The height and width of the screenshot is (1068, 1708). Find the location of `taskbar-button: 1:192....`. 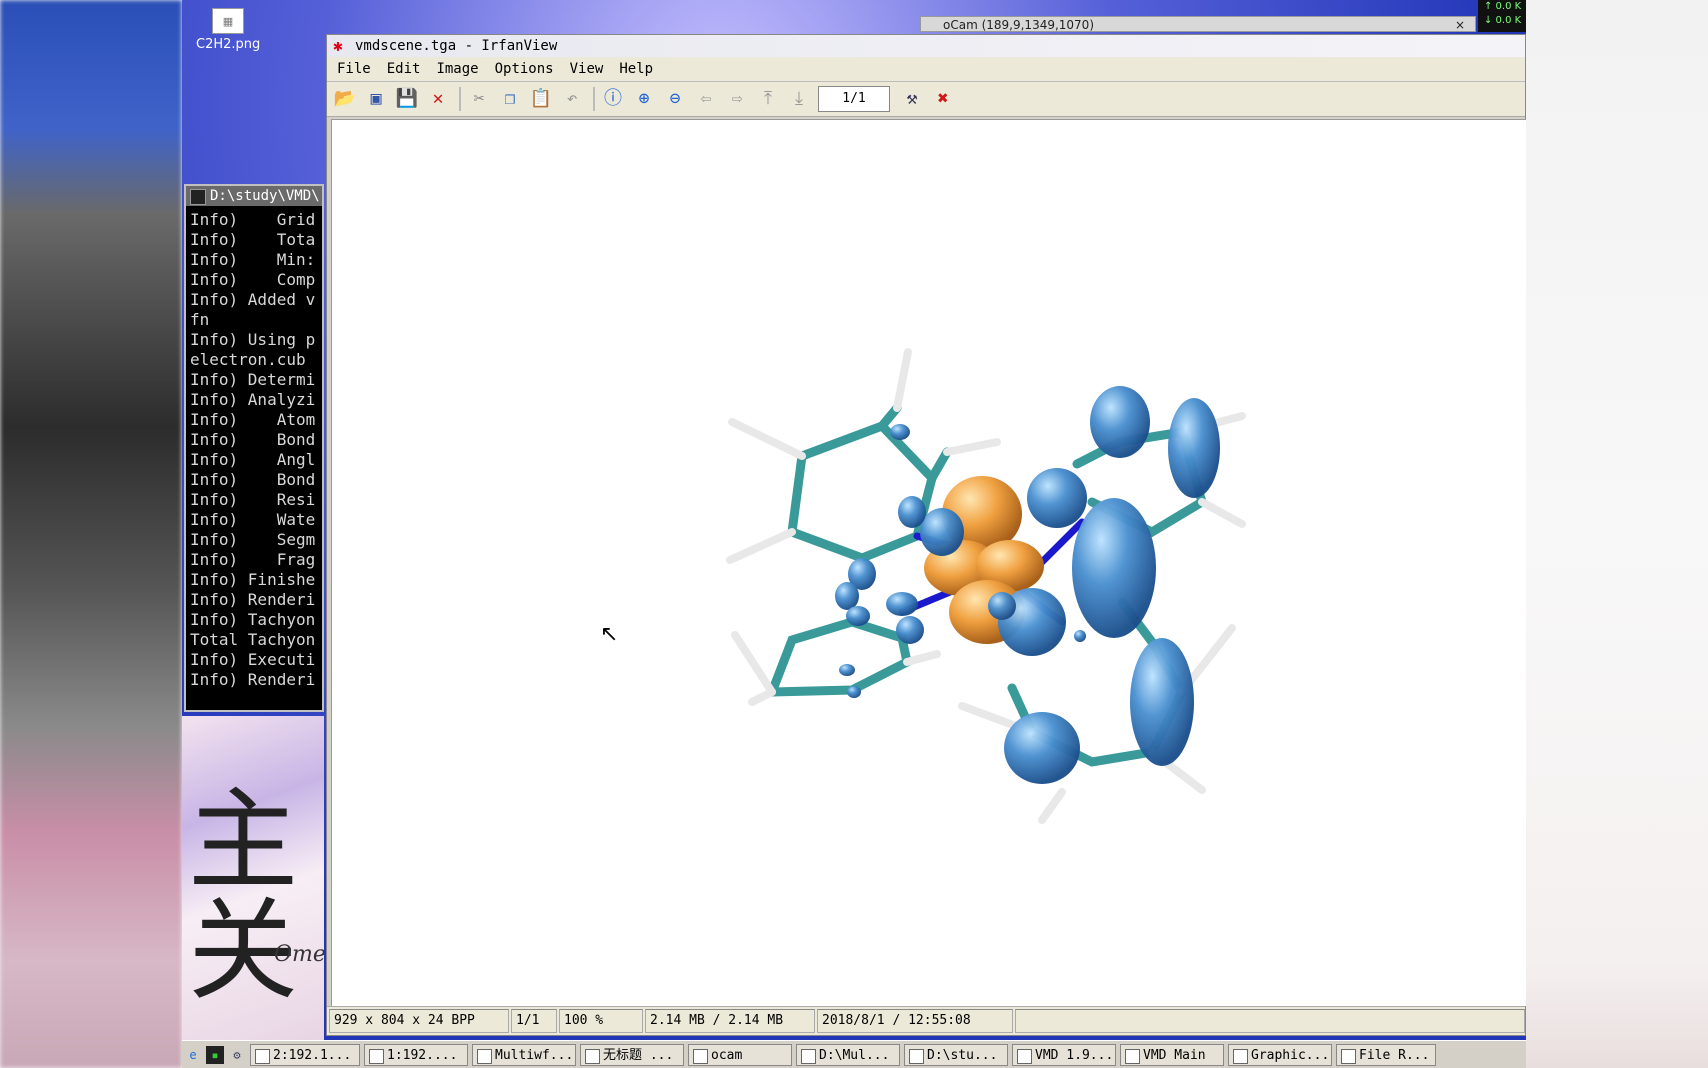

taskbar-button: 1:192.... is located at coordinates (416, 1054).